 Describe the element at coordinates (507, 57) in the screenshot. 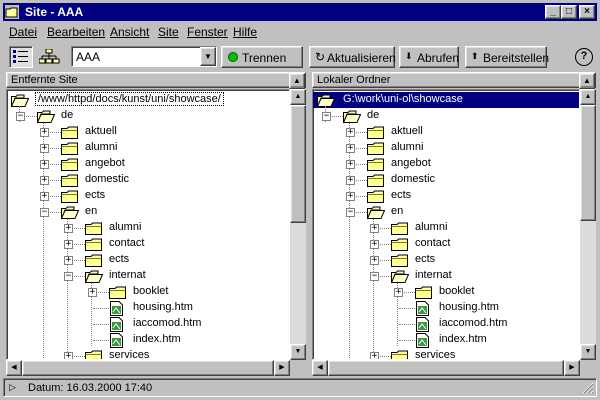

I see `put-button: ⬆ Bereitstellen` at that location.